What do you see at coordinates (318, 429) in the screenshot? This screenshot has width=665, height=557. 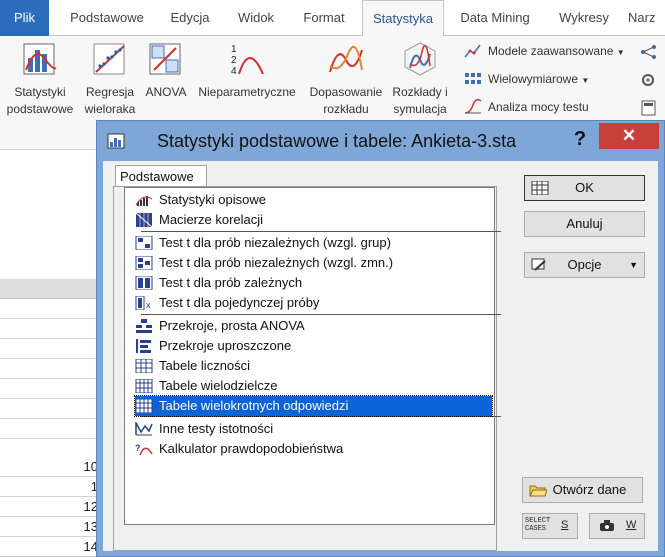 I see `list-item-other-tests: Inne testy istotności` at bounding box center [318, 429].